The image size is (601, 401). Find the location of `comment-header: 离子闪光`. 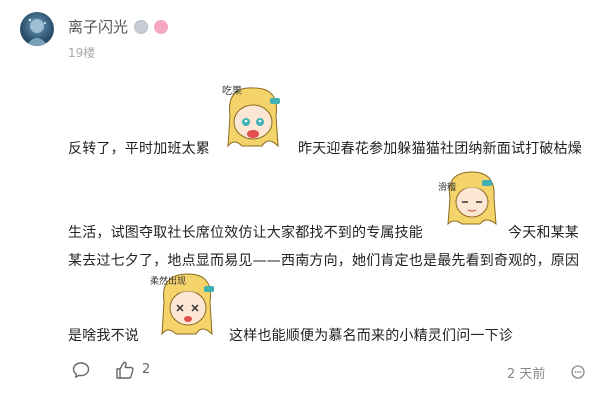

comment-header: 离子闪光 is located at coordinates (118, 26).